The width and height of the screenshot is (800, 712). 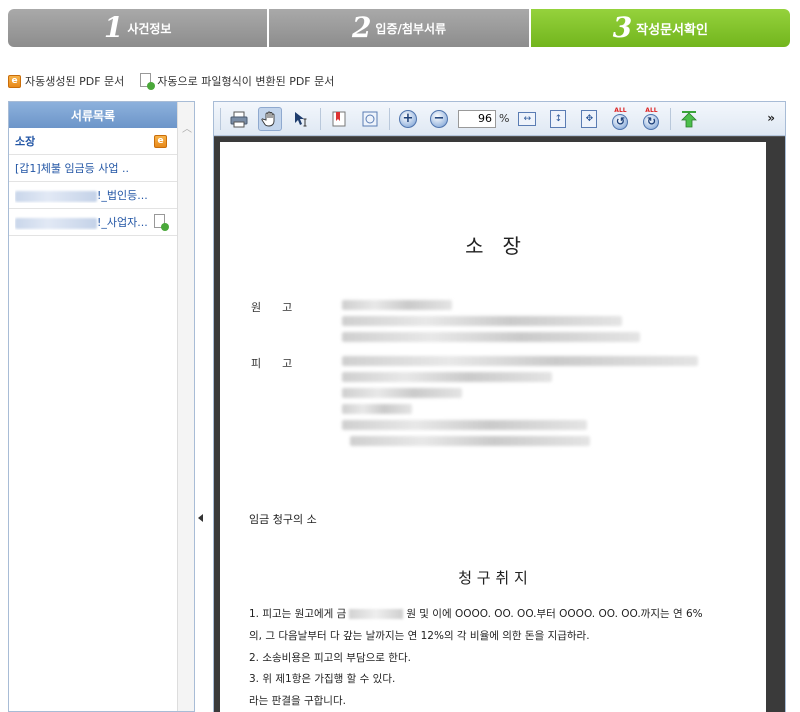 What do you see at coordinates (93, 141) in the screenshot?
I see `list-item: 소장 e` at bounding box center [93, 141].